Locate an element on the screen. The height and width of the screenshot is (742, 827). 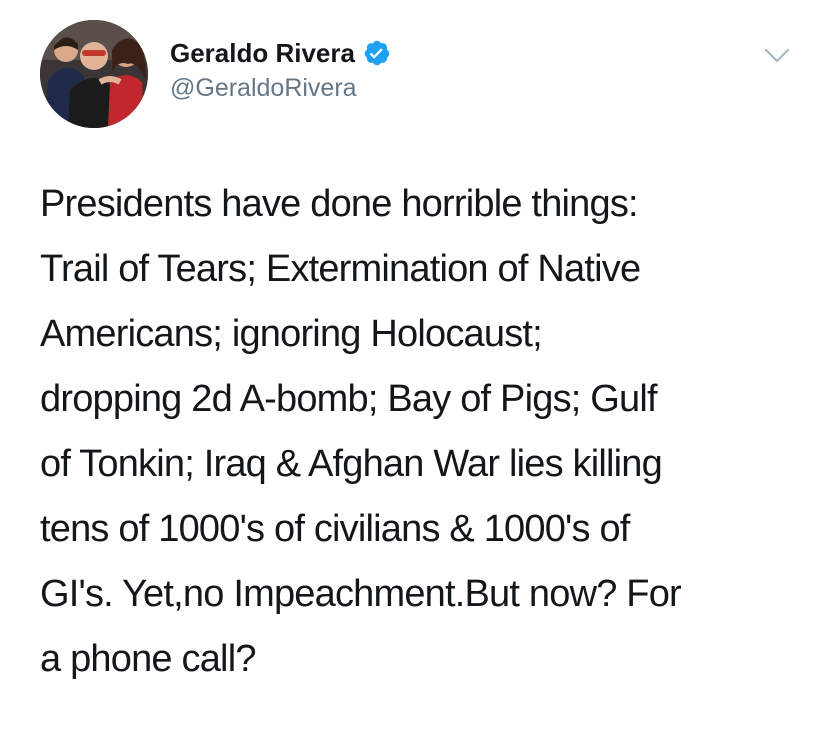
tweet-text-line: tens of 1000's of civilians & 1000's of is located at coordinates (335, 529).